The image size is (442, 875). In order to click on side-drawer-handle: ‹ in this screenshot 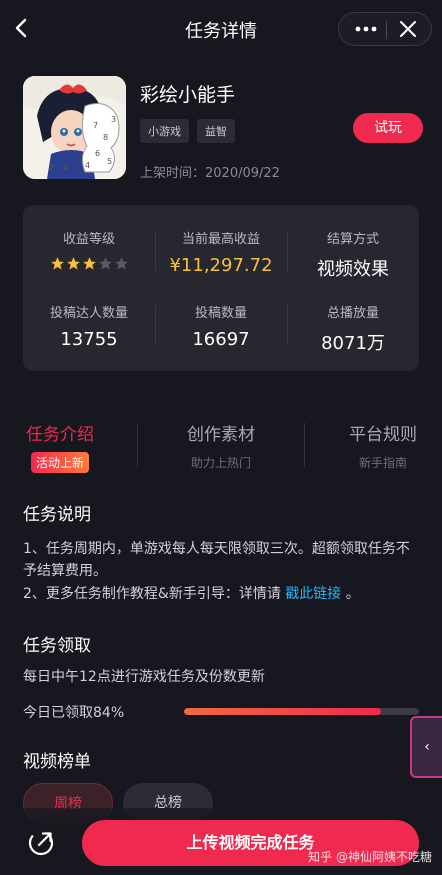, I will do `click(426, 747)`.